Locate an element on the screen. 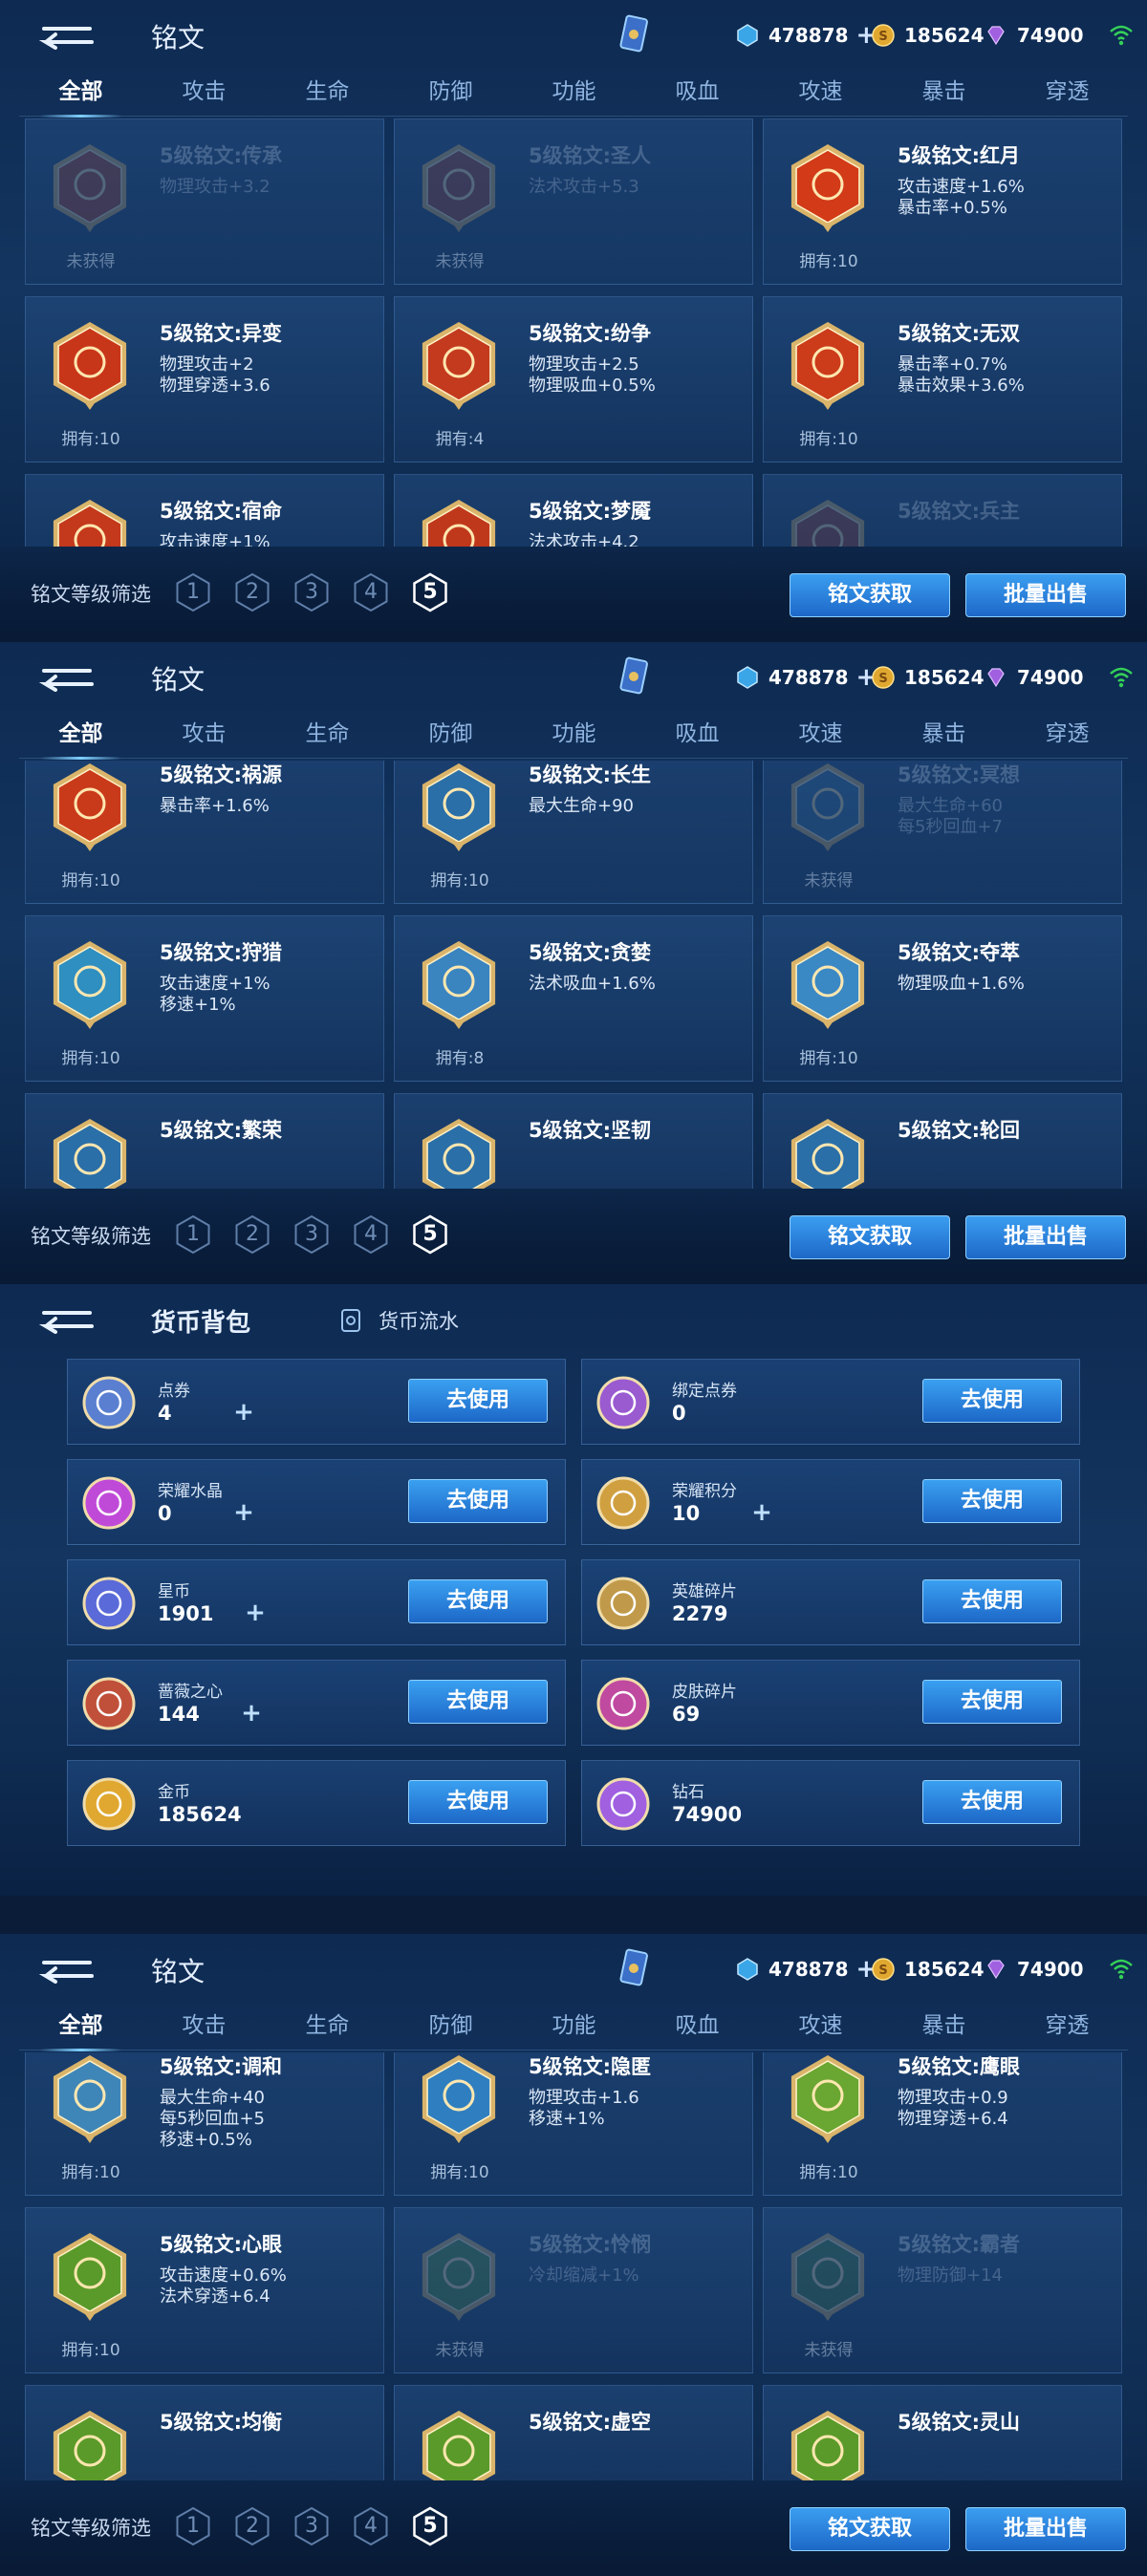 The image size is (1147, 2576). inscription-card: 5级铭文:繁荣 is located at coordinates (204, 1141).